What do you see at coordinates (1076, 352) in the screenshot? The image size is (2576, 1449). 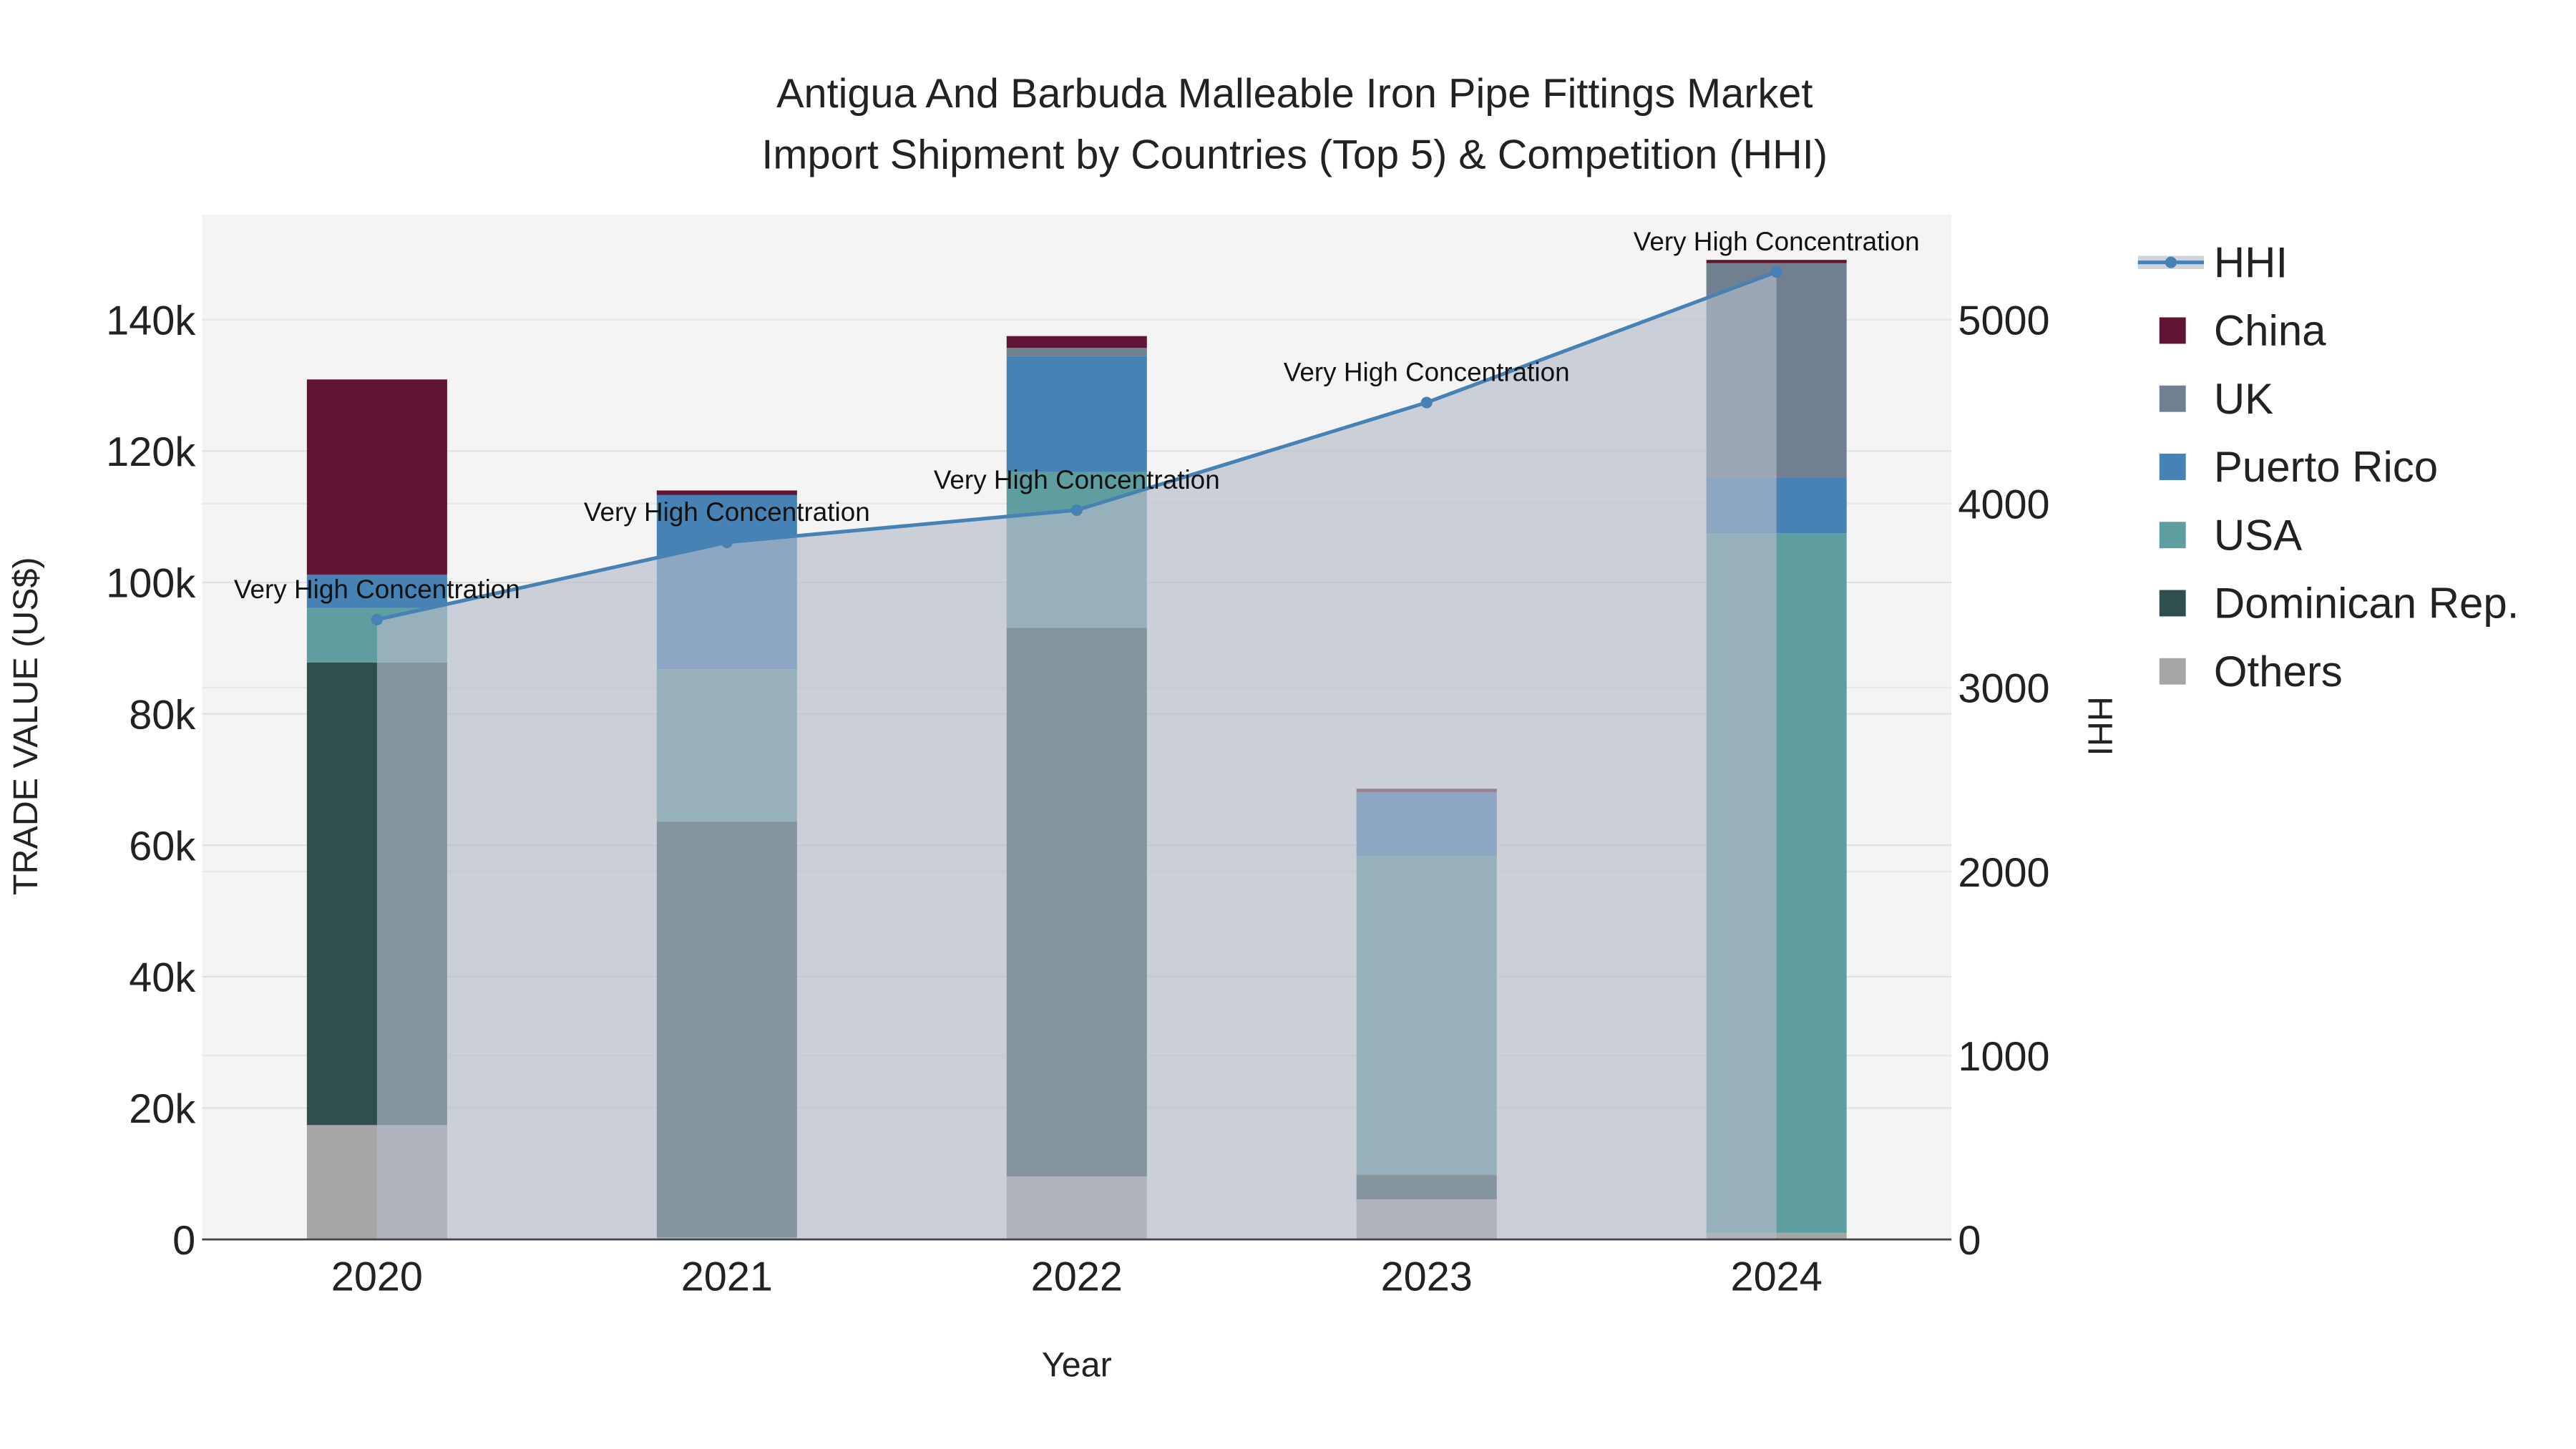 I see `bar-uk-2022` at bounding box center [1076, 352].